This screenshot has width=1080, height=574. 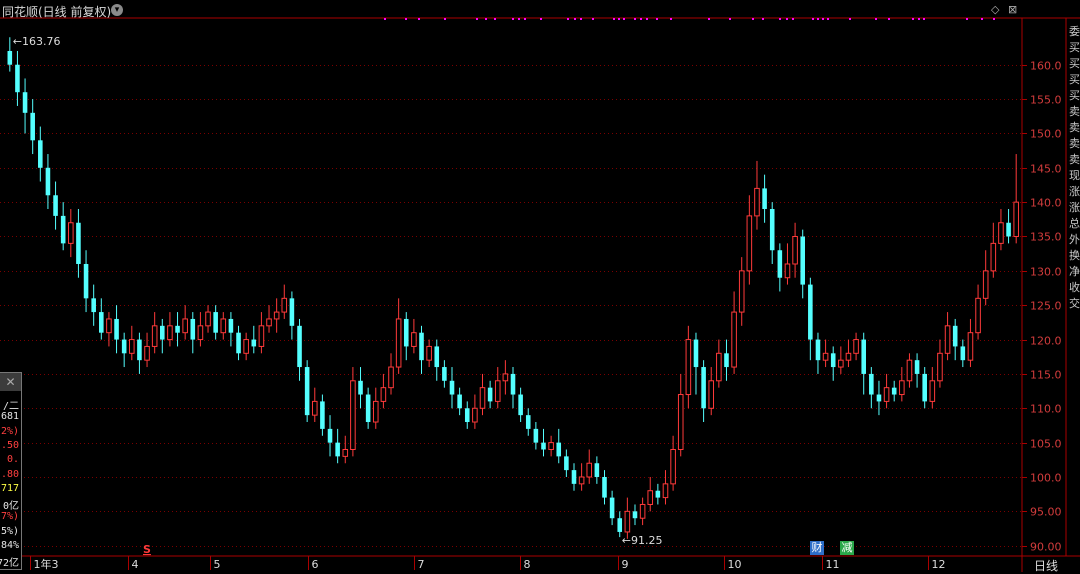 What do you see at coordinates (1074, 271) in the screenshot?
I see `right-indicator-label: 净` at bounding box center [1074, 271].